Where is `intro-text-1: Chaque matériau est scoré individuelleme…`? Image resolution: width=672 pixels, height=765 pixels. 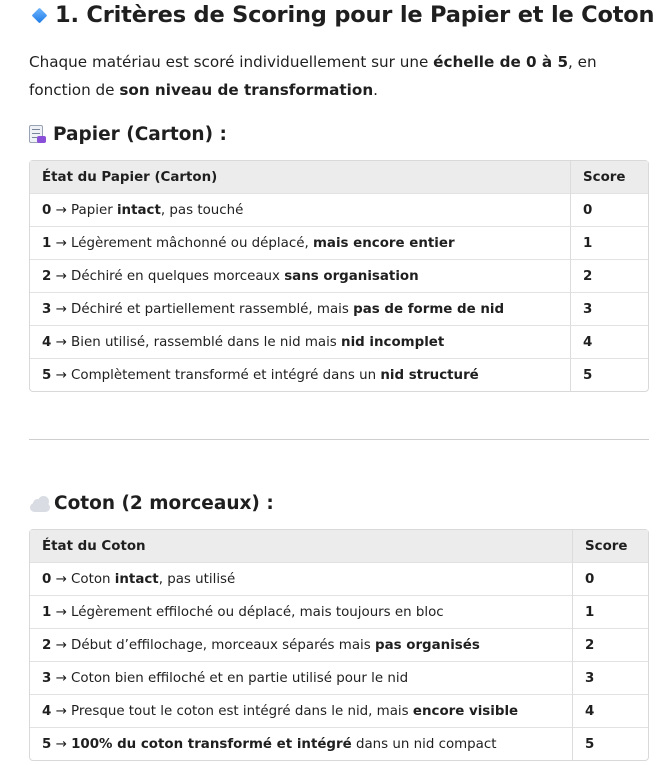 intro-text-1: Chaque matériau est scoré individuelleme… is located at coordinates (231, 62).